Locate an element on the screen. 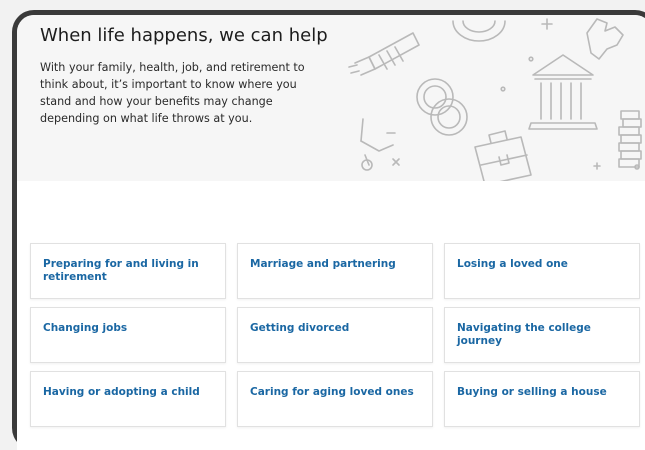 The height and width of the screenshot is (450, 645). tile-college-journey: Navigating the college journey is located at coordinates (542, 335).